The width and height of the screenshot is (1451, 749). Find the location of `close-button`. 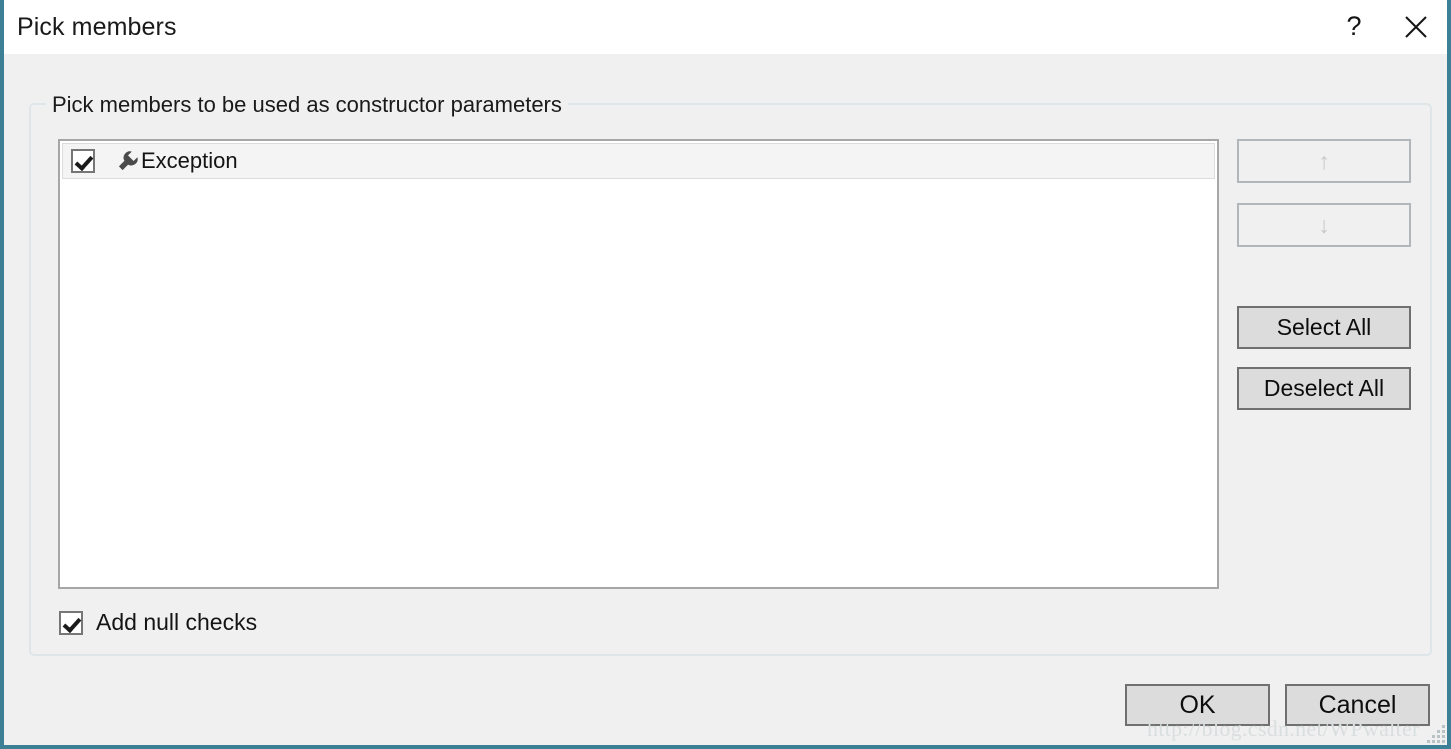

close-button is located at coordinates (1416, 26).